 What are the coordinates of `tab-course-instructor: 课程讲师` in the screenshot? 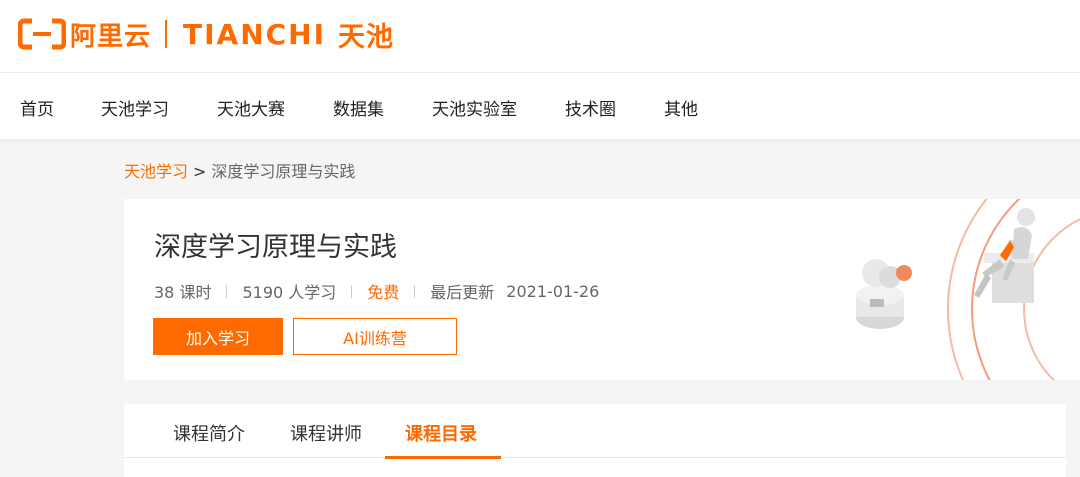 It's located at (326, 433).